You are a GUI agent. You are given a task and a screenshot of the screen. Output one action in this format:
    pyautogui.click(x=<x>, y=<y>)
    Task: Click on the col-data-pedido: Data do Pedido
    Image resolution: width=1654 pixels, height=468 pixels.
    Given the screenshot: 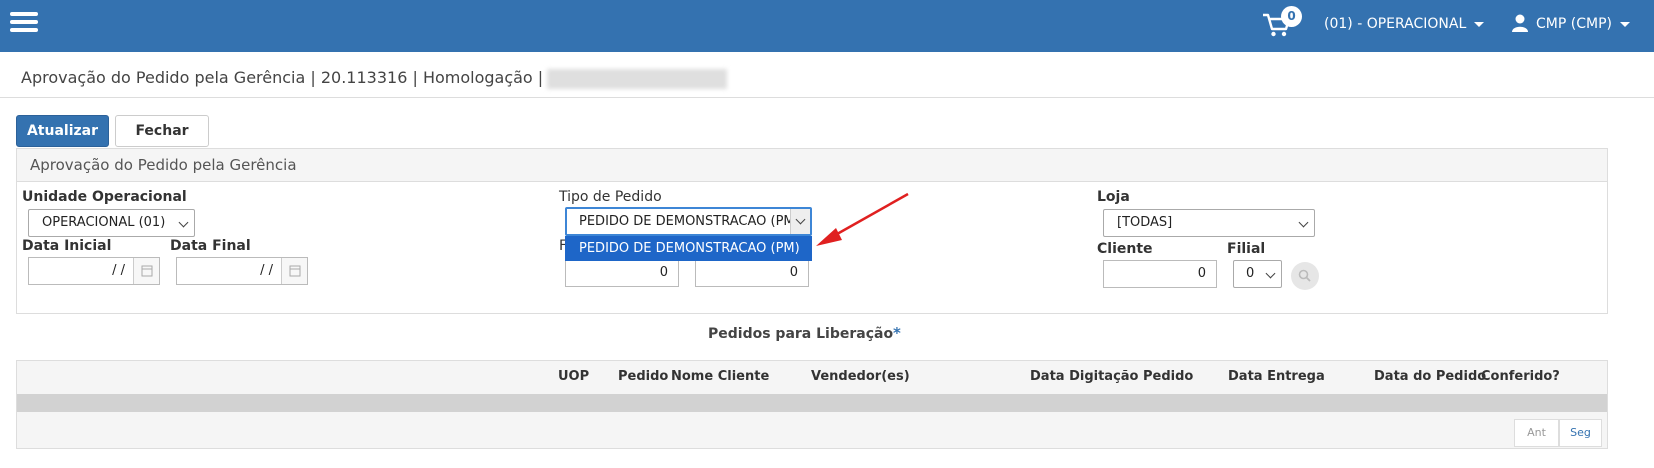 What is the action you would take?
    pyautogui.click(x=1430, y=376)
    